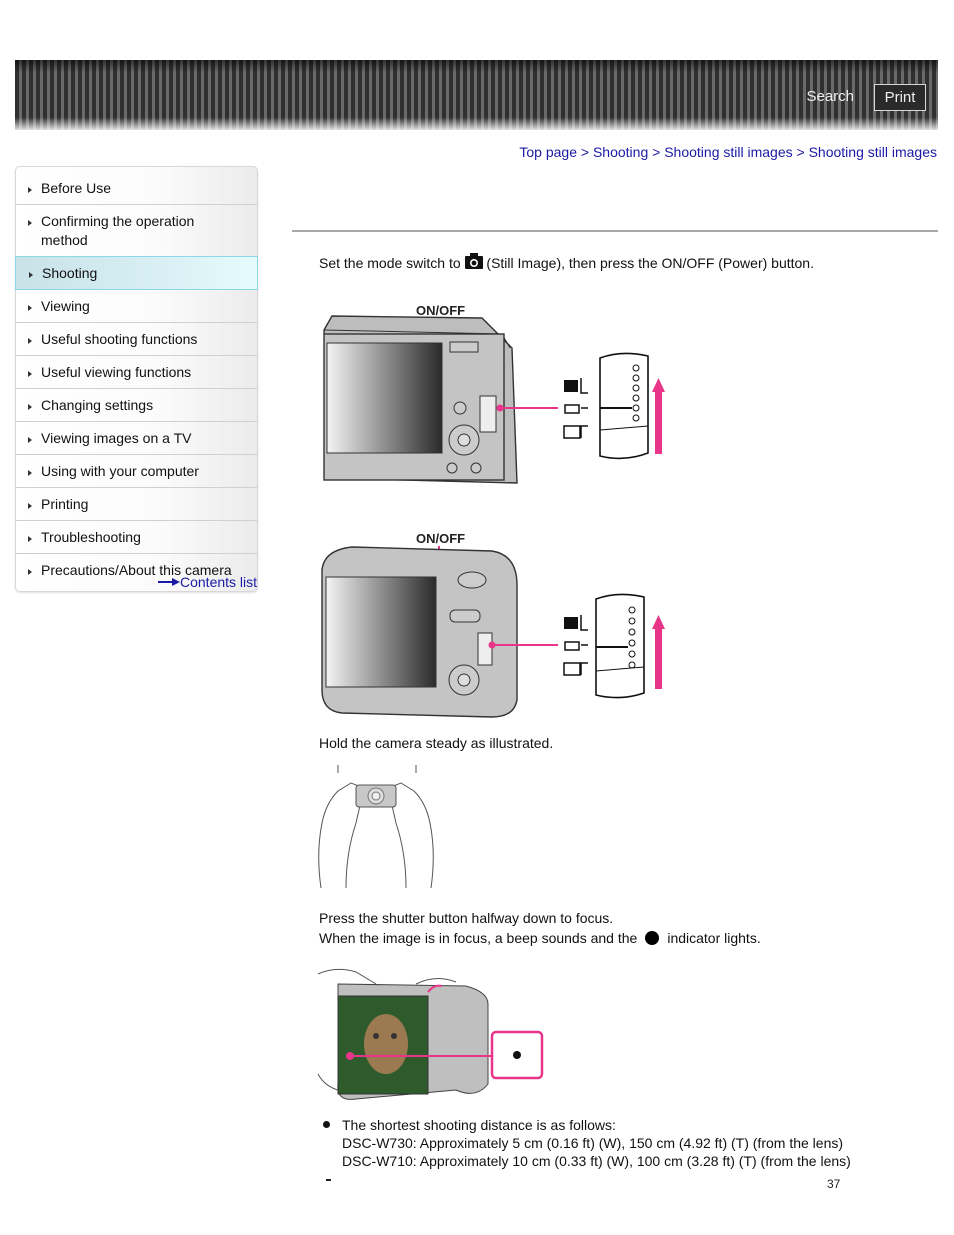  Describe the element at coordinates (436, 743) in the screenshot. I see `step-hold-camera-text: Hold the camera steady as illustrated.` at that location.